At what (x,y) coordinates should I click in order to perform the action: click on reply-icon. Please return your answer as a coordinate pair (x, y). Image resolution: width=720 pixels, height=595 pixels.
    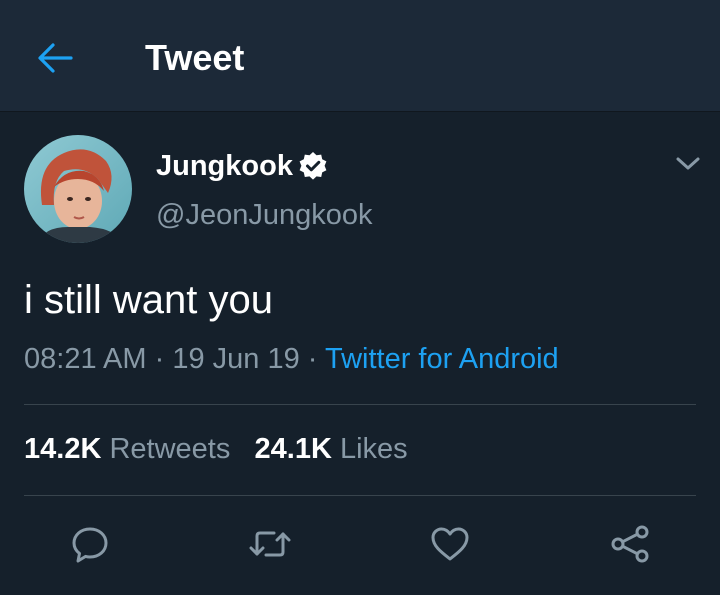
    Looking at the image, I should click on (90, 545).